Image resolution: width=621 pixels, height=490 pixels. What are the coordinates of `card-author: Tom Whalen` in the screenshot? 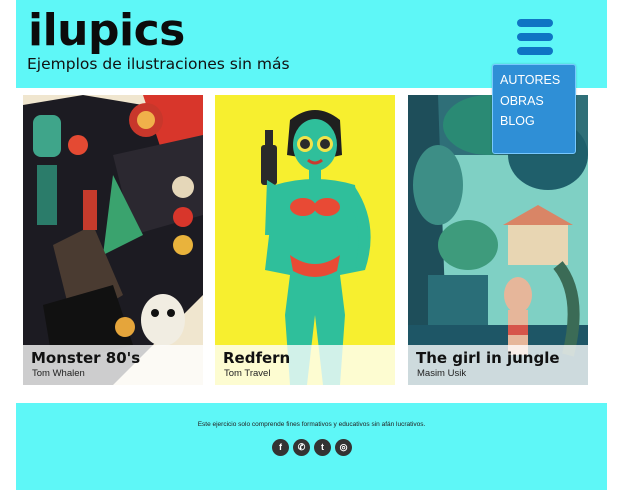 It's located at (58, 373).